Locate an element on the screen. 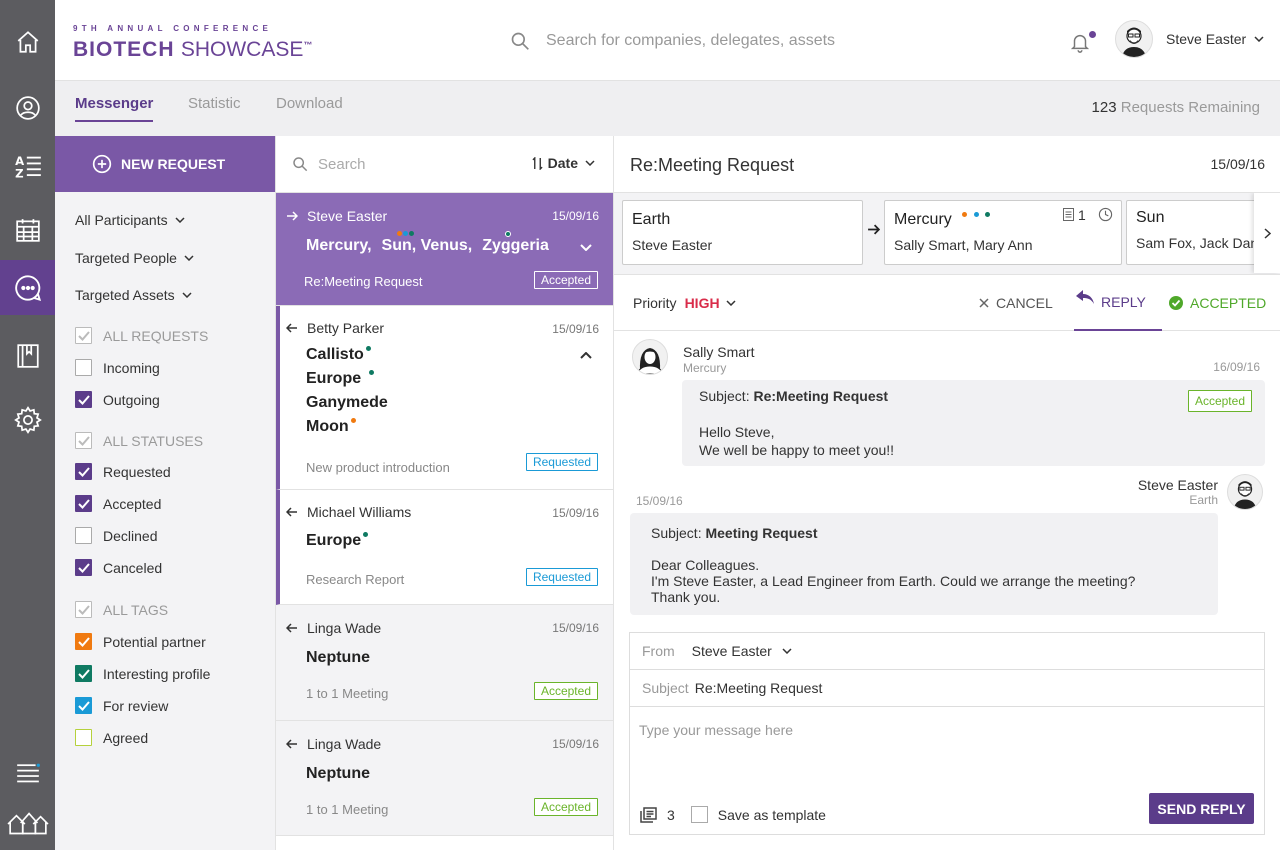 This screenshot has width=1280, height=850. search-icon is located at coordinates (520, 41).